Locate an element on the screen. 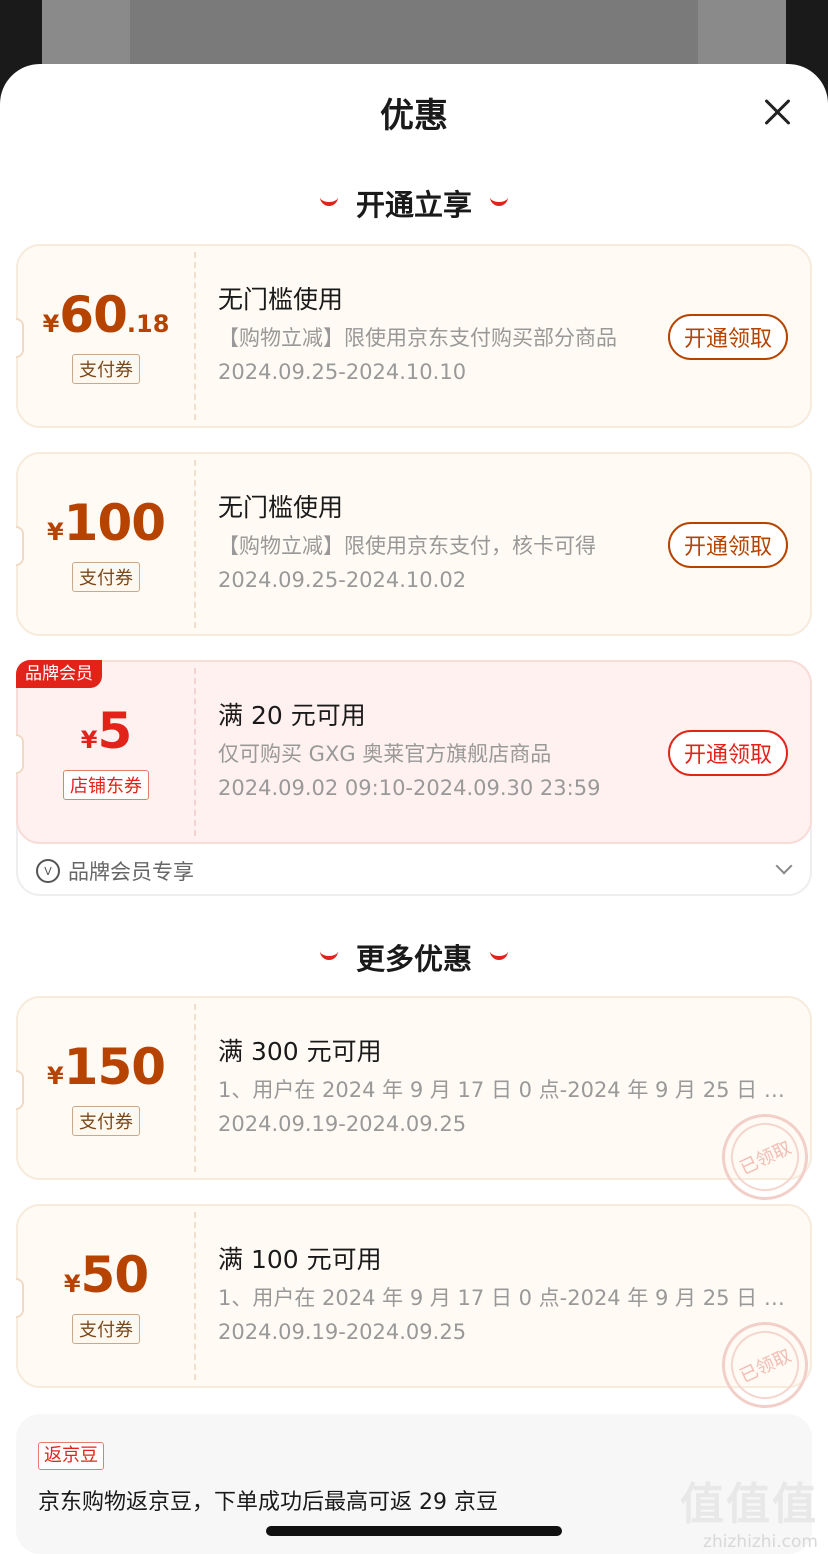 The width and height of the screenshot is (828, 1554). brand-member-label: 品牌会员专享 is located at coordinates (131, 872).